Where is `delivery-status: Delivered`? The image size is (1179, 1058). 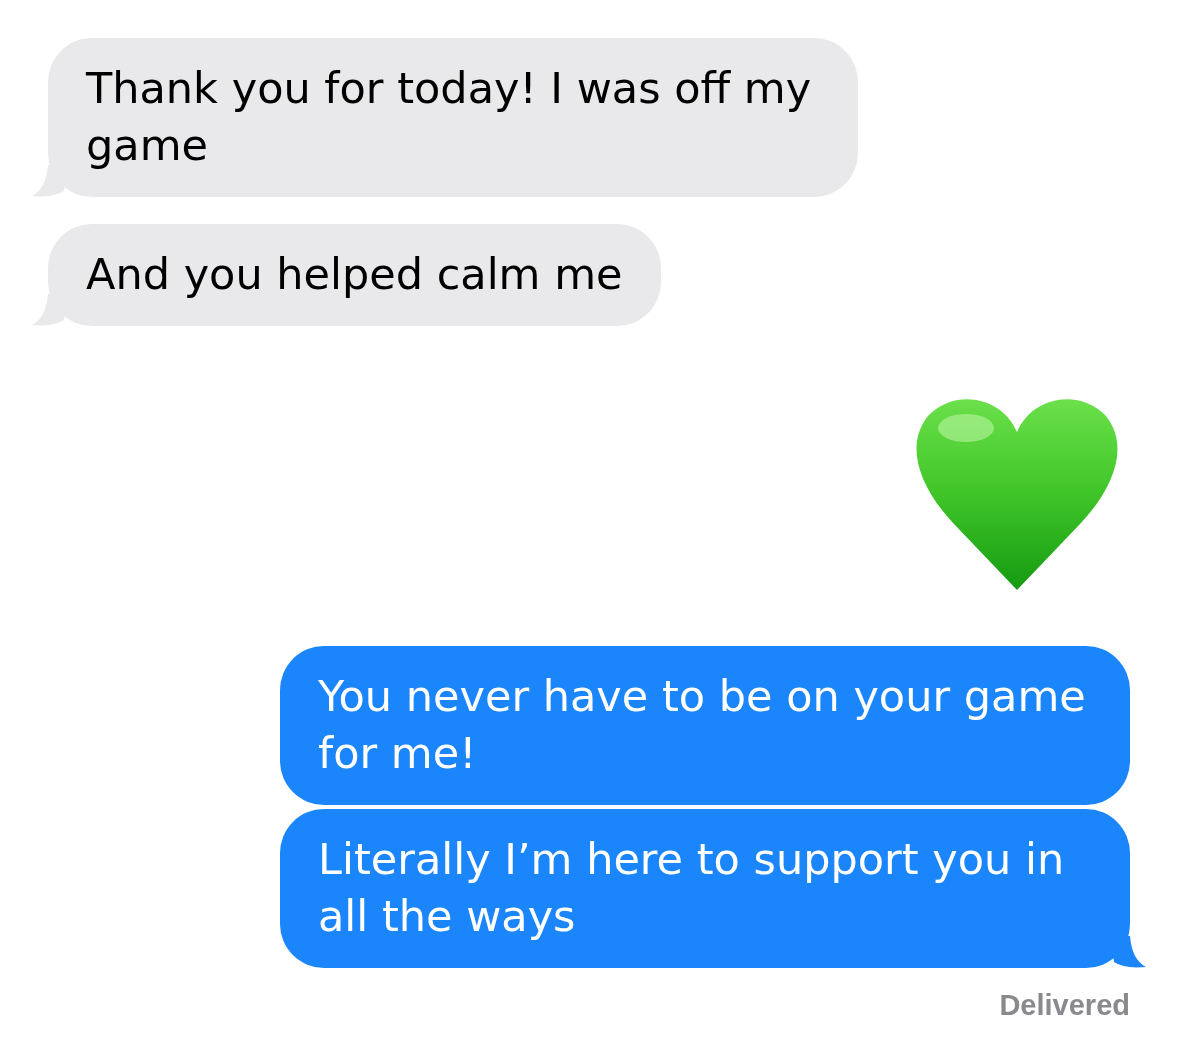
delivery-status: Delivered is located at coordinates (1064, 1005).